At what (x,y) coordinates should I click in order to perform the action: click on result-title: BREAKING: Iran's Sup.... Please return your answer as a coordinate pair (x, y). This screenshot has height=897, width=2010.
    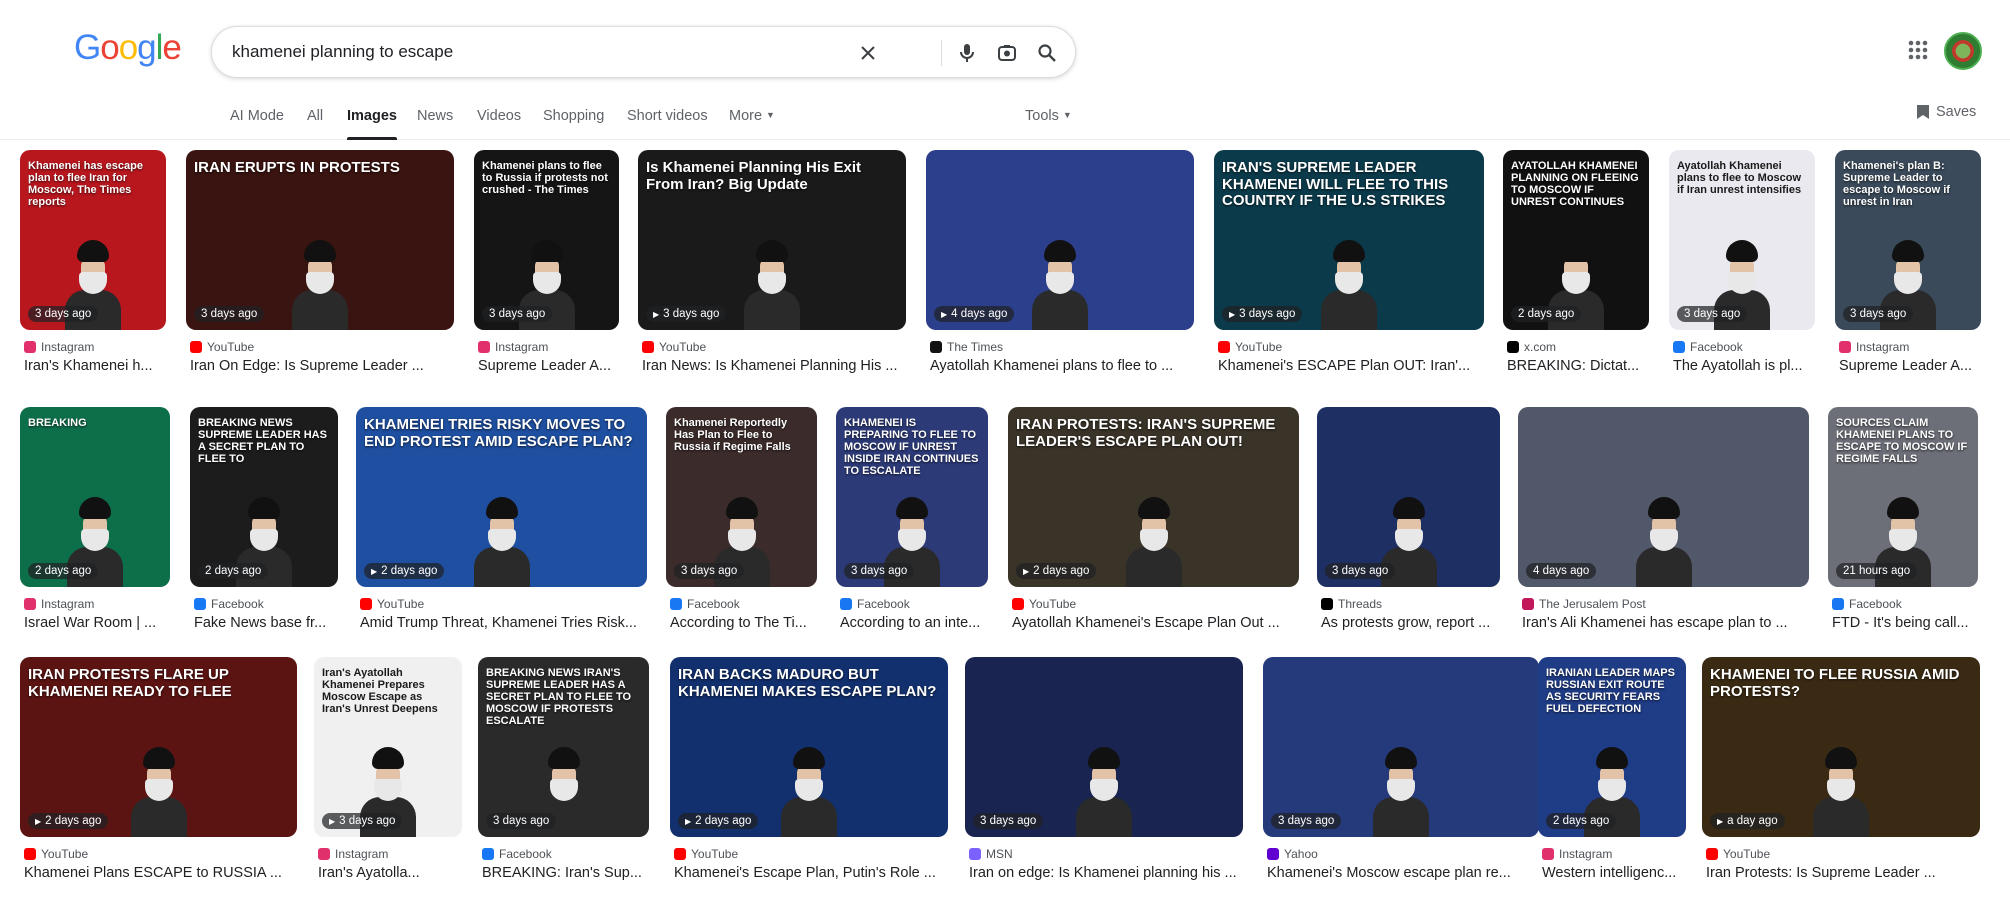
    Looking at the image, I should click on (565, 873).